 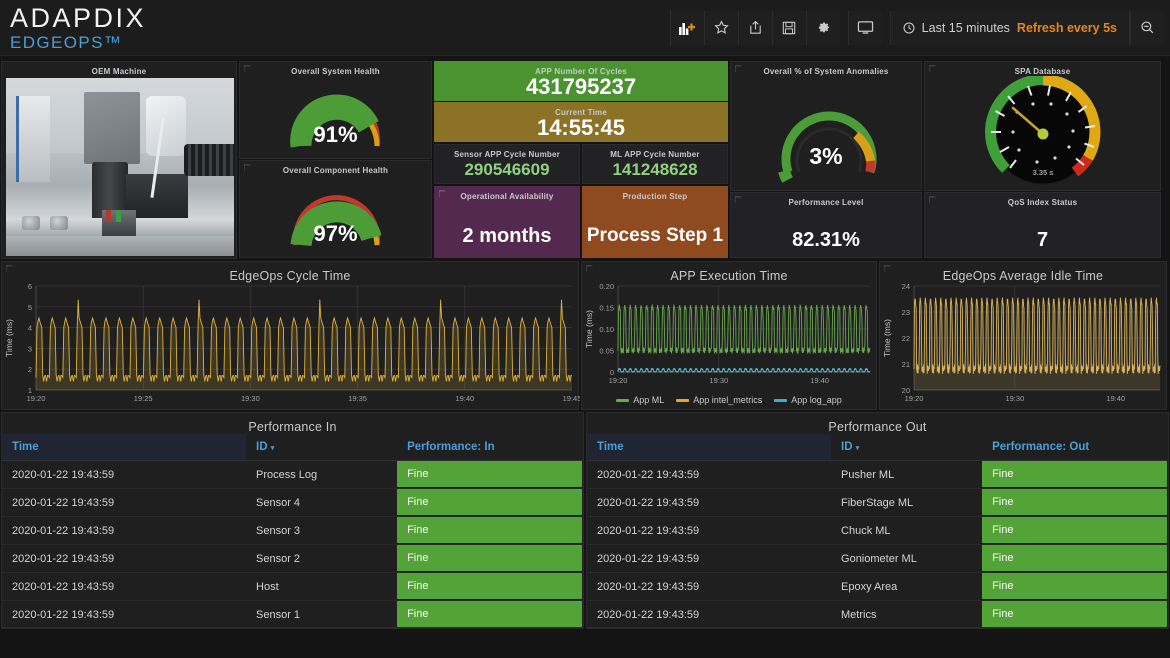 What do you see at coordinates (826, 225) in the screenshot?
I see `panel-performance-level: Performance Level 82.31%` at bounding box center [826, 225].